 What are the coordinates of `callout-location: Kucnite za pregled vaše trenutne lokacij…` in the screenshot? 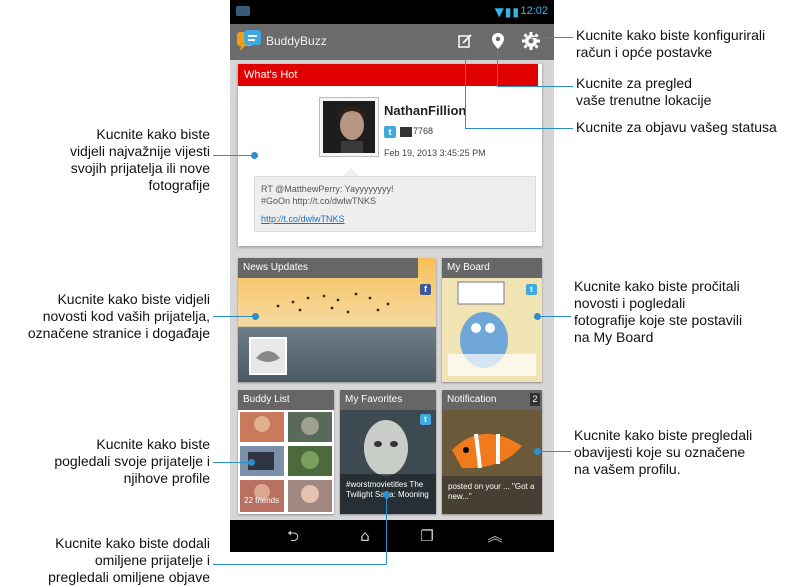 It's located at (643, 92).